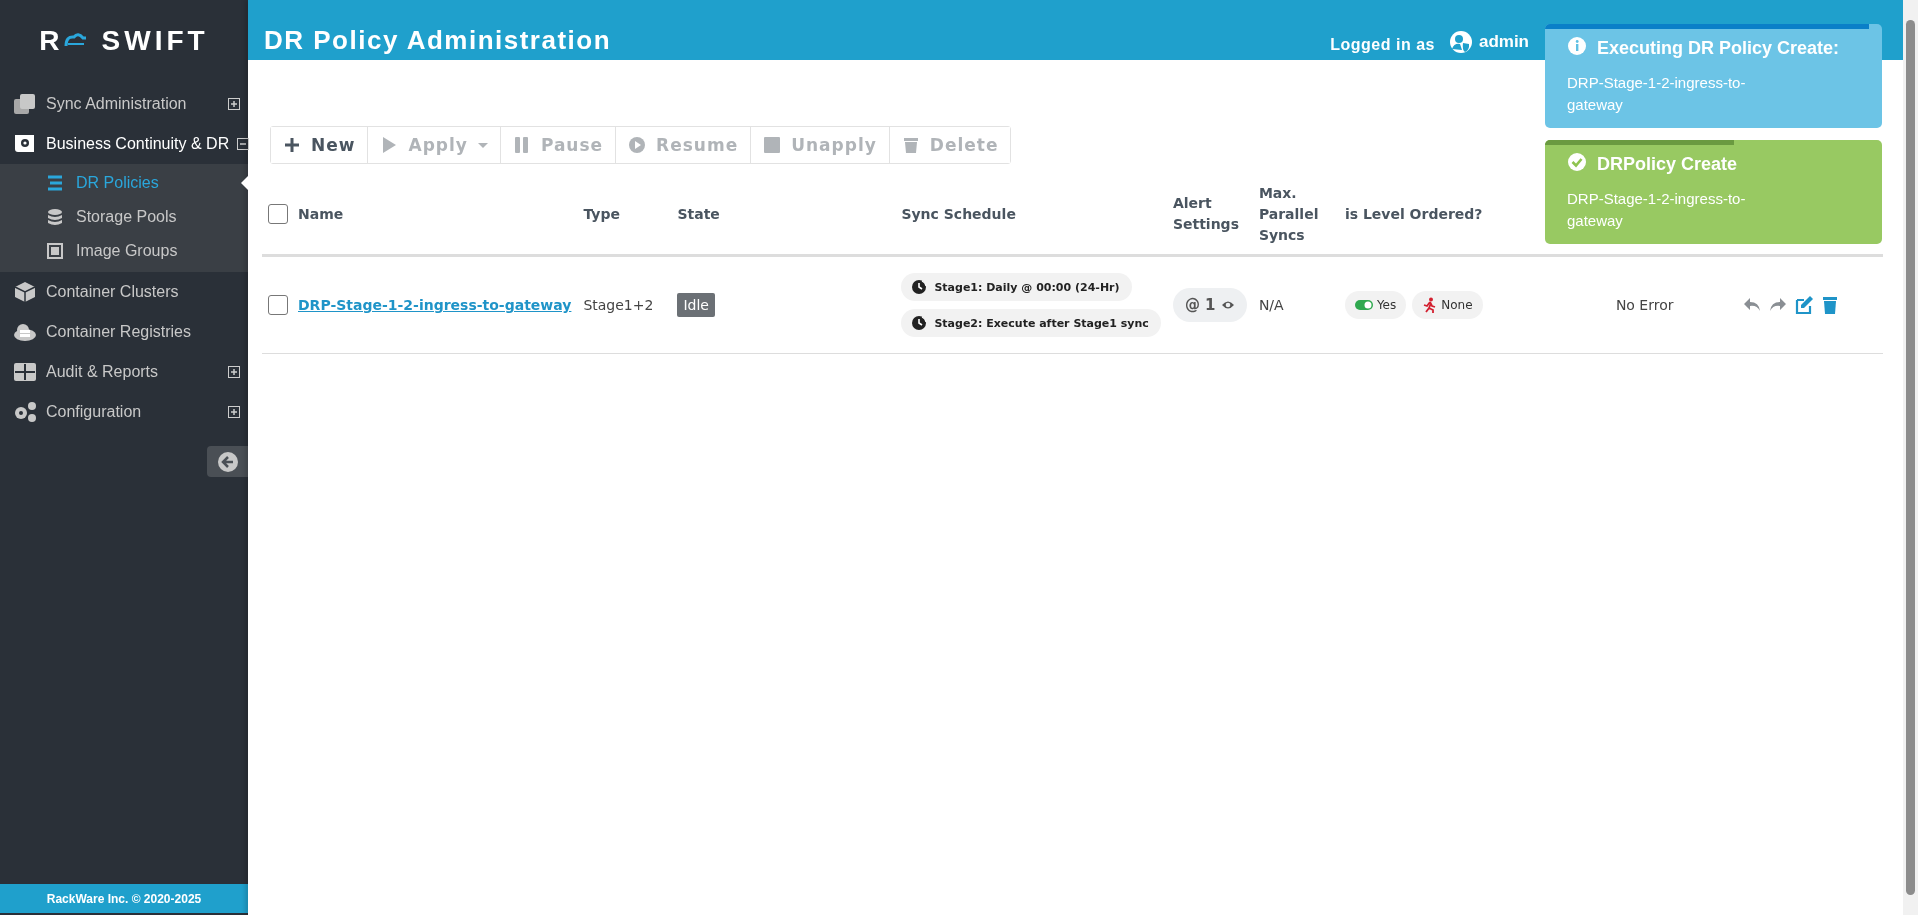 The height and width of the screenshot is (915, 1918). Describe the element at coordinates (1803, 305) in the screenshot. I see `edit-icon` at that location.